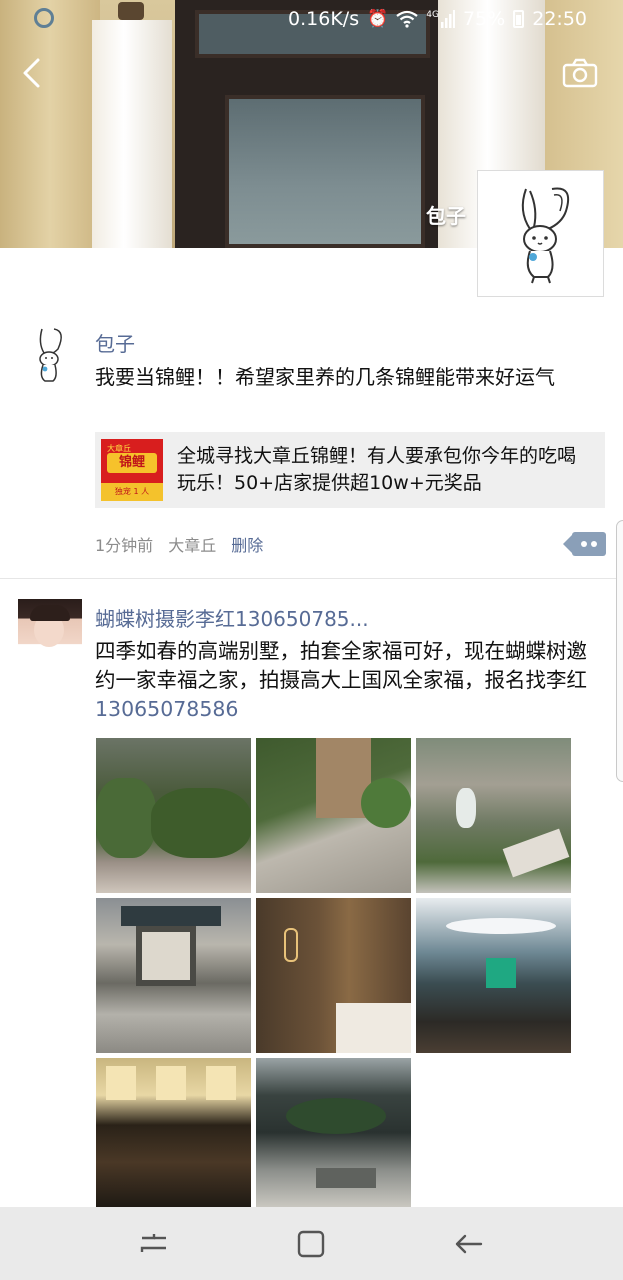 The height and width of the screenshot is (1280, 623). I want to click on cover-window, so click(325, 171).